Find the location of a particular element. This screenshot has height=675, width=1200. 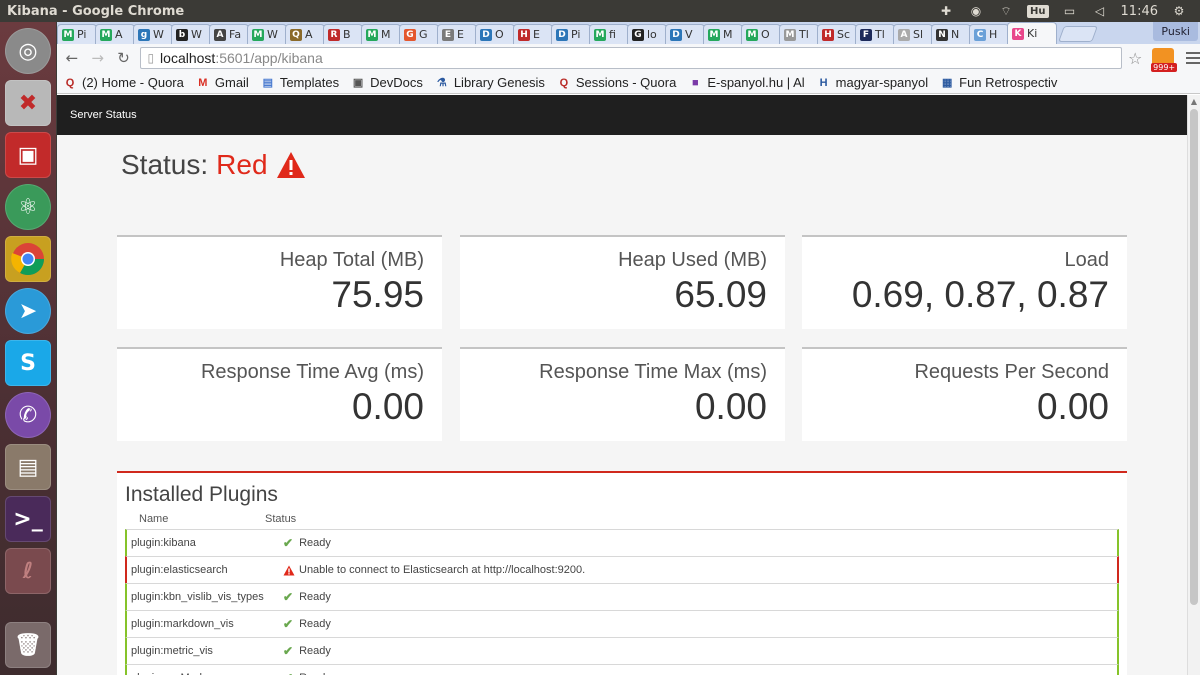

volume-icon: ◁ is located at coordinates (1100, 11).